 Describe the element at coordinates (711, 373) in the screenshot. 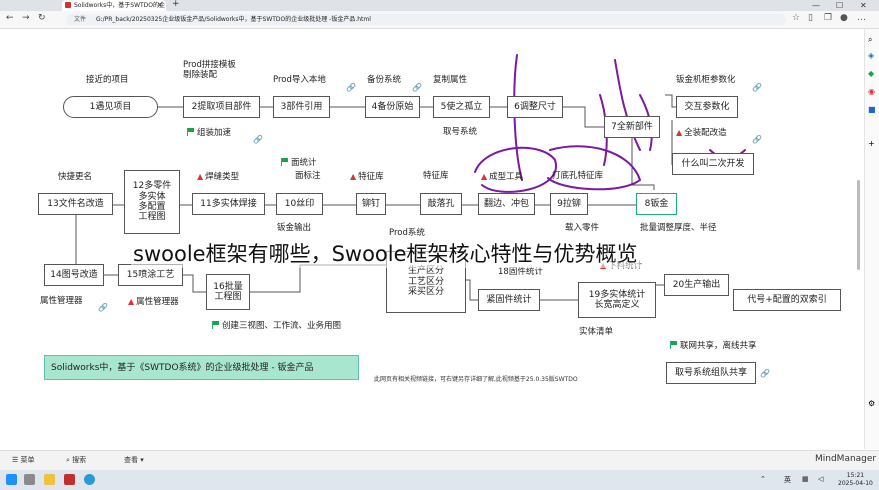

I see `node-fetch-share: 取号系统组队共享` at that location.